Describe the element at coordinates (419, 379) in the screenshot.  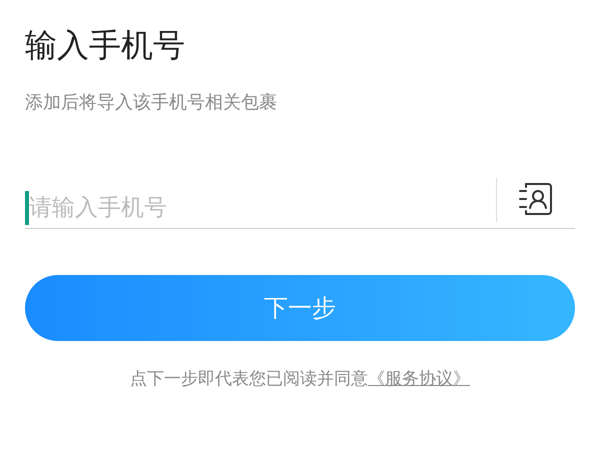
I see `service-agreement-link: 《服务协议》` at that location.